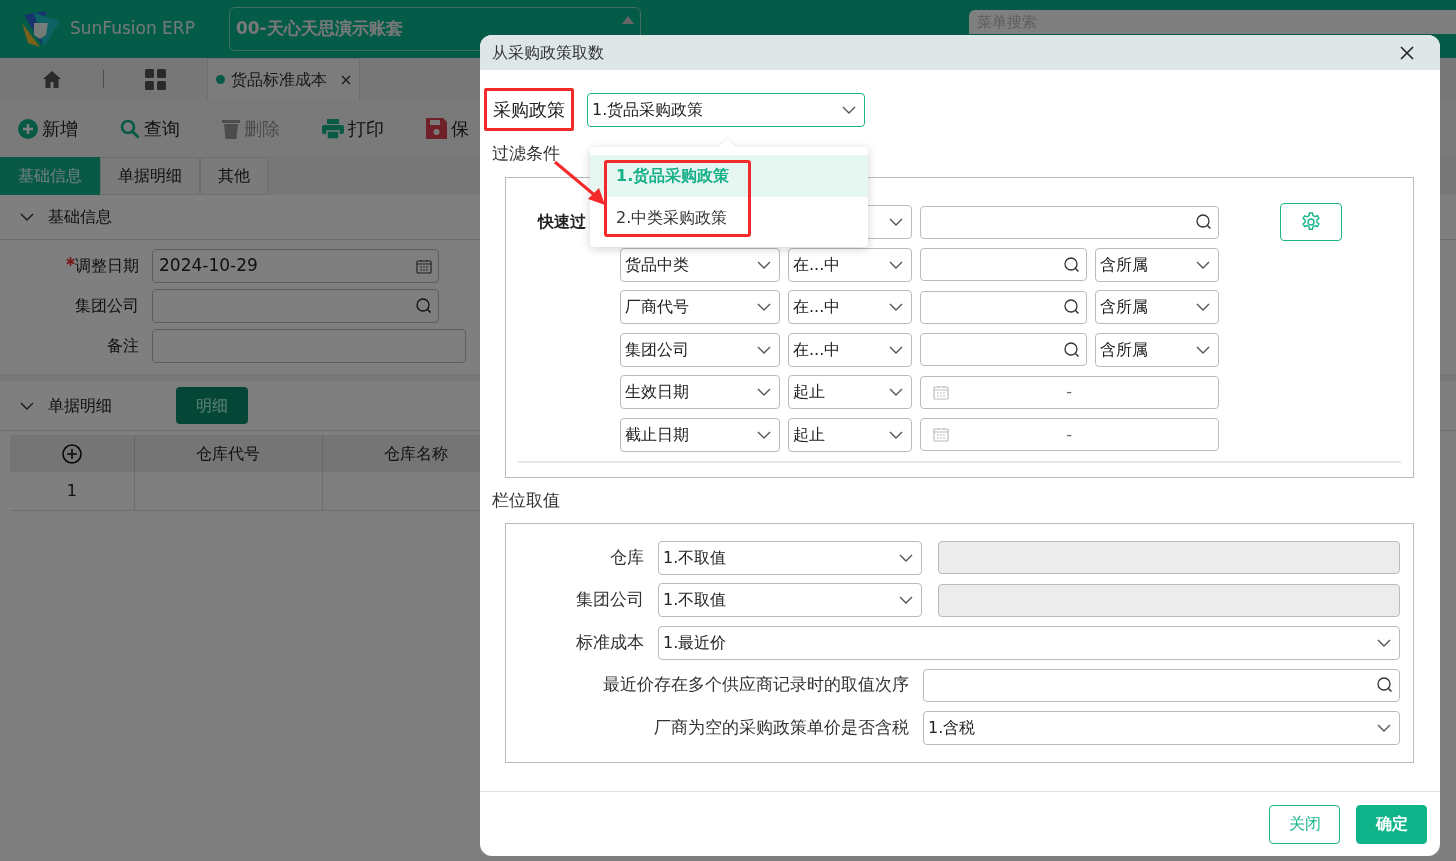 The height and width of the screenshot is (861, 1456). I want to click on field-label: 备注, so click(123, 346).